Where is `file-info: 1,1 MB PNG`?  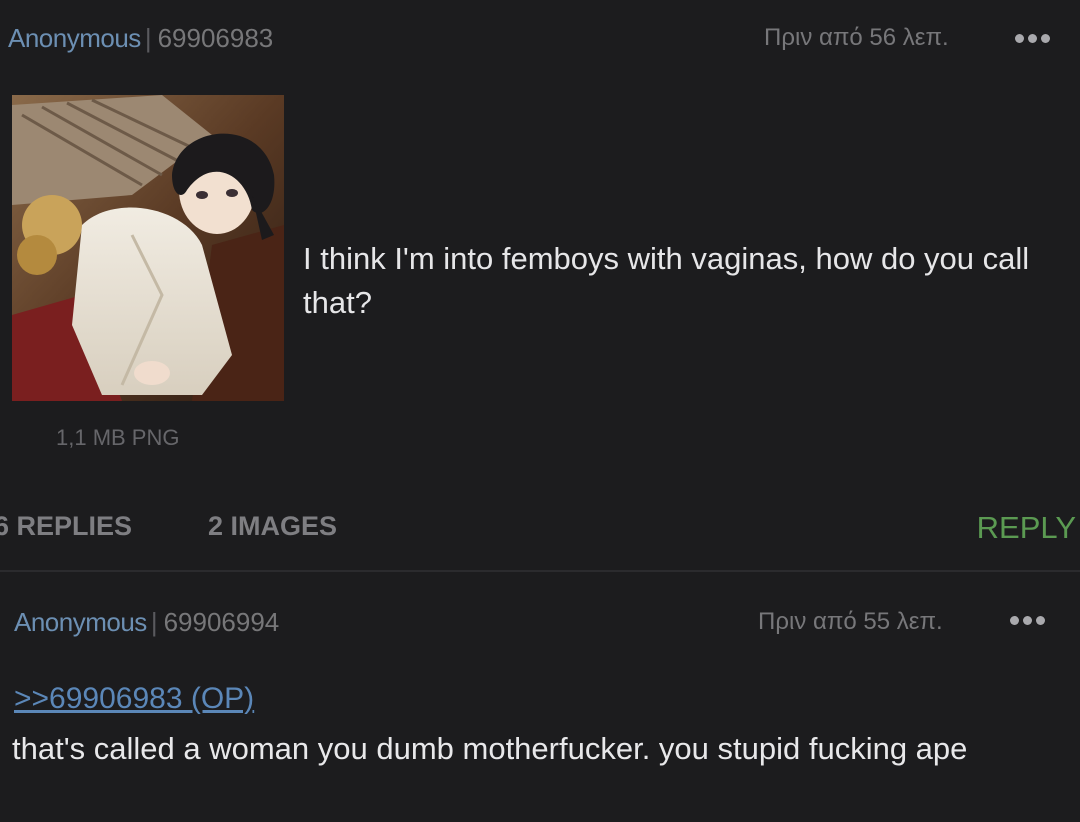
file-info: 1,1 MB PNG is located at coordinates (118, 437).